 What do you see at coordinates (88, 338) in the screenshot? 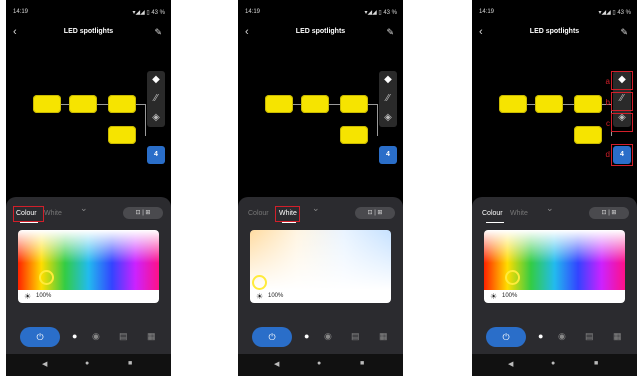
I see `bottom-nav: ⏻ ● ◉ ▤ ▦` at bounding box center [88, 338].